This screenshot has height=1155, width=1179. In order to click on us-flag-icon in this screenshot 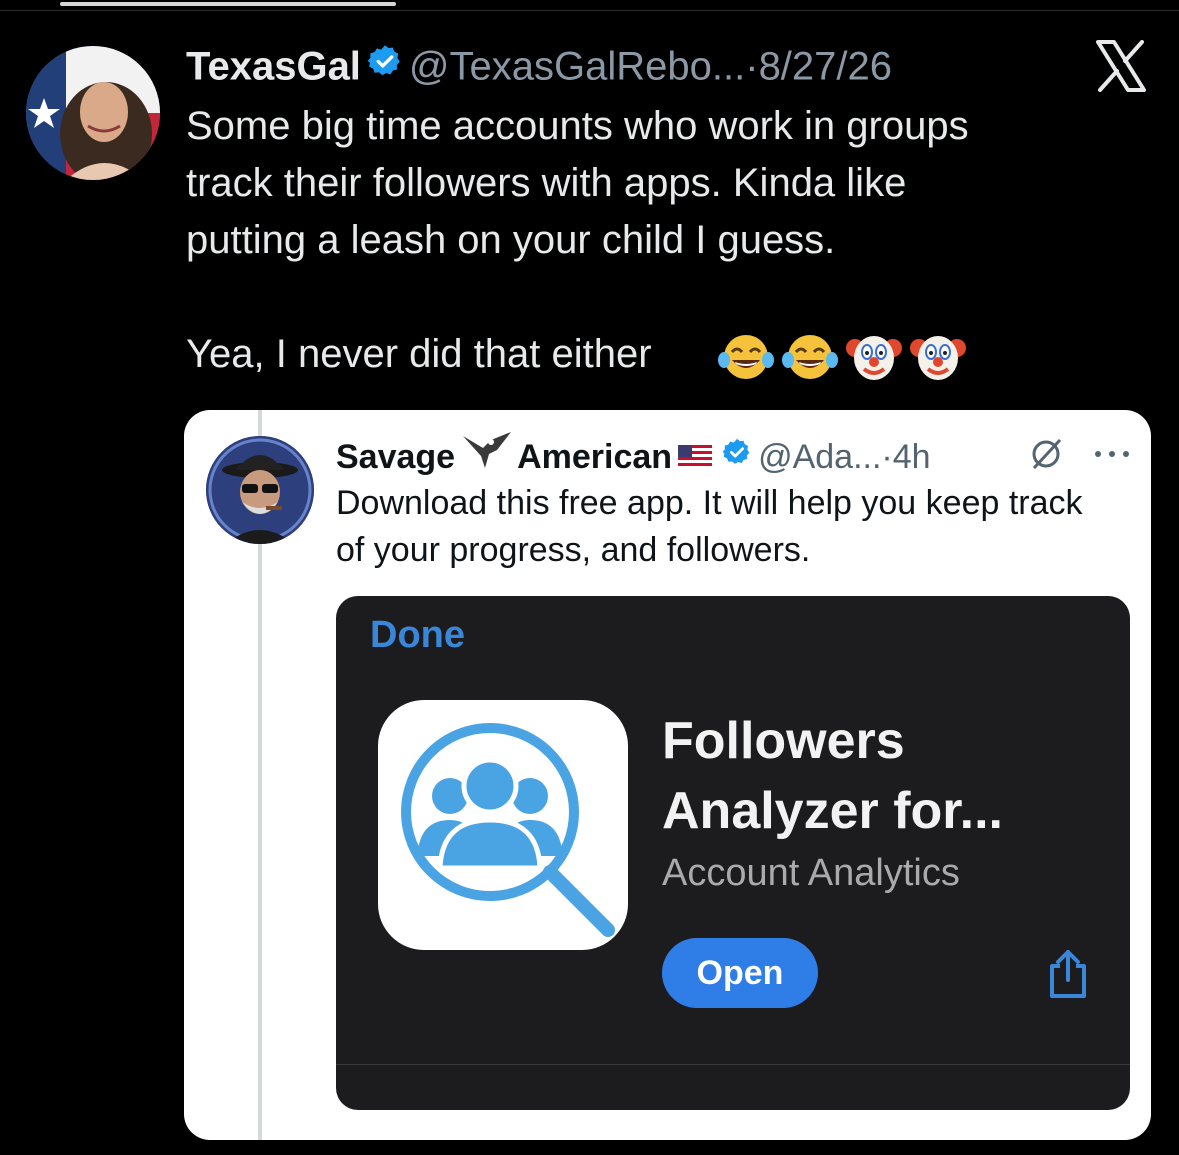, I will do `click(695, 456)`.